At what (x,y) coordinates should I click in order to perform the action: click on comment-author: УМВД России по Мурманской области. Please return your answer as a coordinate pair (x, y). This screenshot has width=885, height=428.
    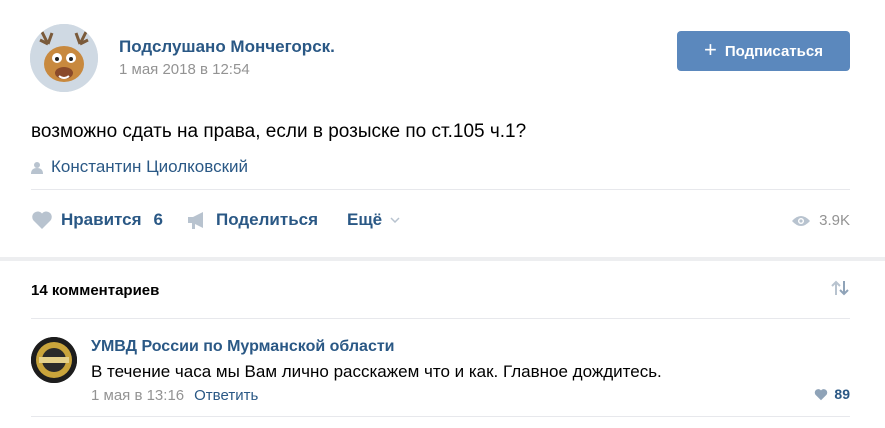
    Looking at the image, I should click on (243, 347).